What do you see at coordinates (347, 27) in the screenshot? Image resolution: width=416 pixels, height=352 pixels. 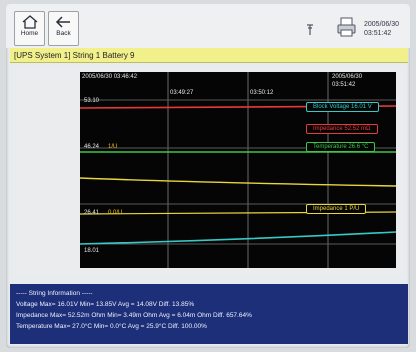 I see `printer-icon` at bounding box center [347, 27].